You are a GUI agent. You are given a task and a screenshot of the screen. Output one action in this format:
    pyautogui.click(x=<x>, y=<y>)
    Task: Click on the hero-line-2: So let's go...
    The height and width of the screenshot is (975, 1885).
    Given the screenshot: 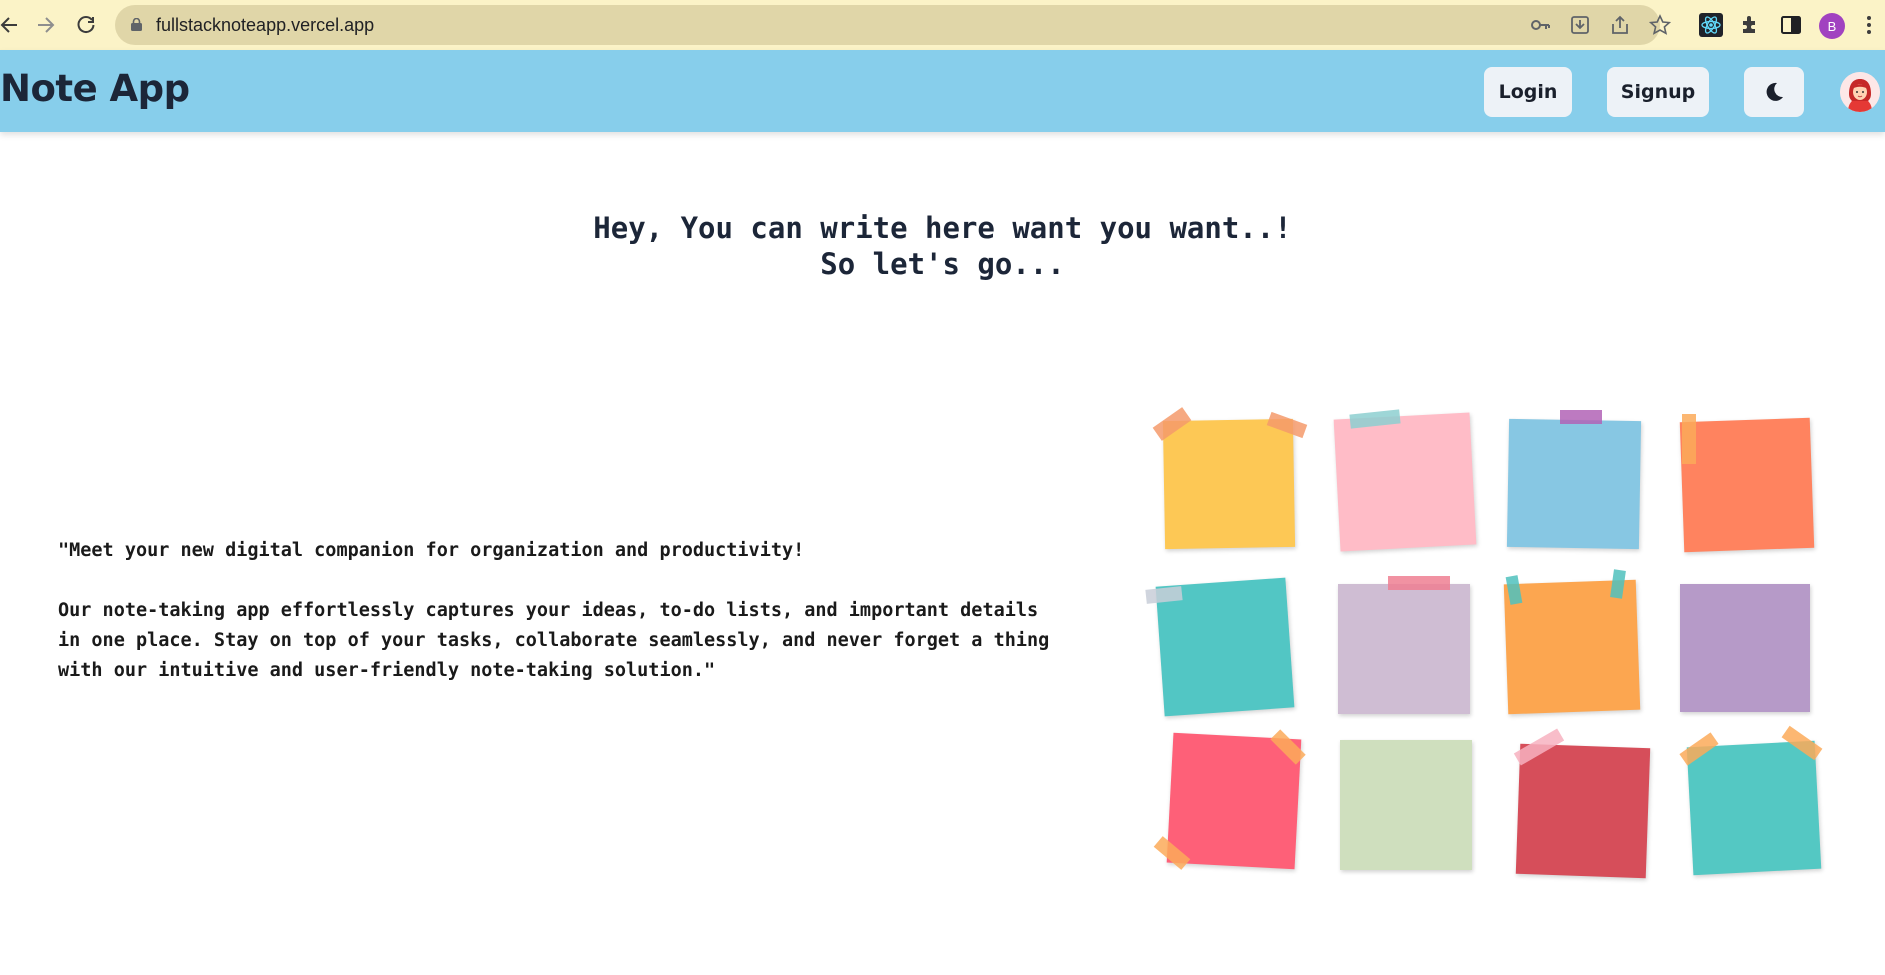 What is the action you would take?
    pyautogui.click(x=942, y=264)
    